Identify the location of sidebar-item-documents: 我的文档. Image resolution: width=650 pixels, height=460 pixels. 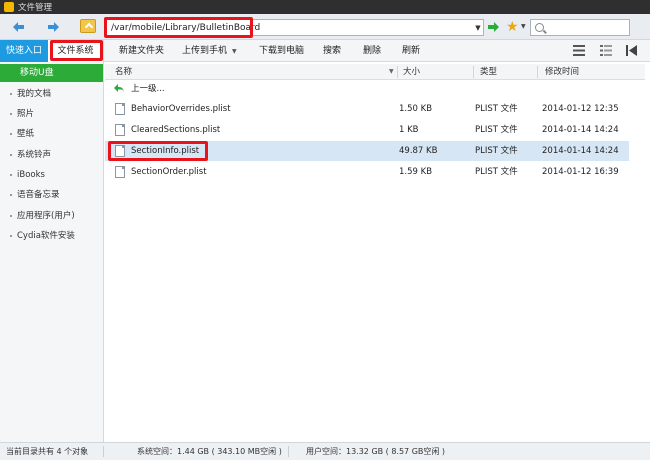
(51, 94).